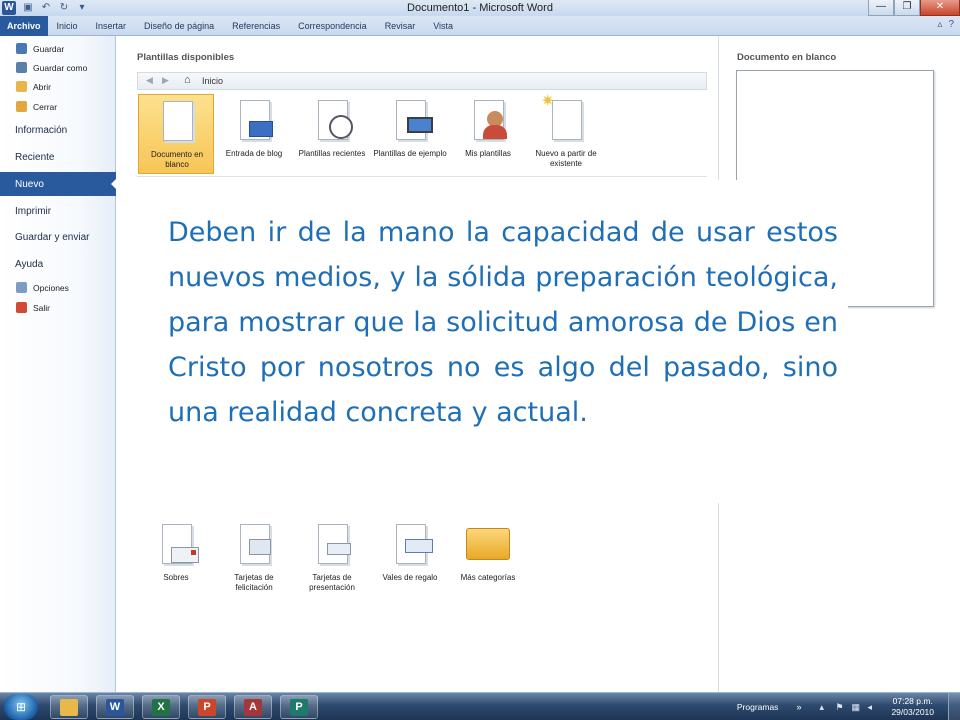 The image size is (960, 720). What do you see at coordinates (58, 264) in the screenshot?
I see `sidebar-item-ayuda: Ayuda` at bounding box center [58, 264].